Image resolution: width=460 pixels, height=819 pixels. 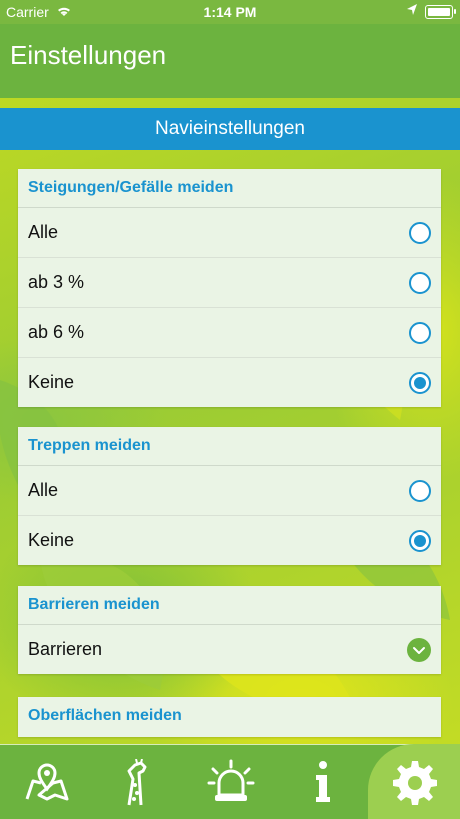 I want to click on giraffe-icon, so click(x=137, y=782).